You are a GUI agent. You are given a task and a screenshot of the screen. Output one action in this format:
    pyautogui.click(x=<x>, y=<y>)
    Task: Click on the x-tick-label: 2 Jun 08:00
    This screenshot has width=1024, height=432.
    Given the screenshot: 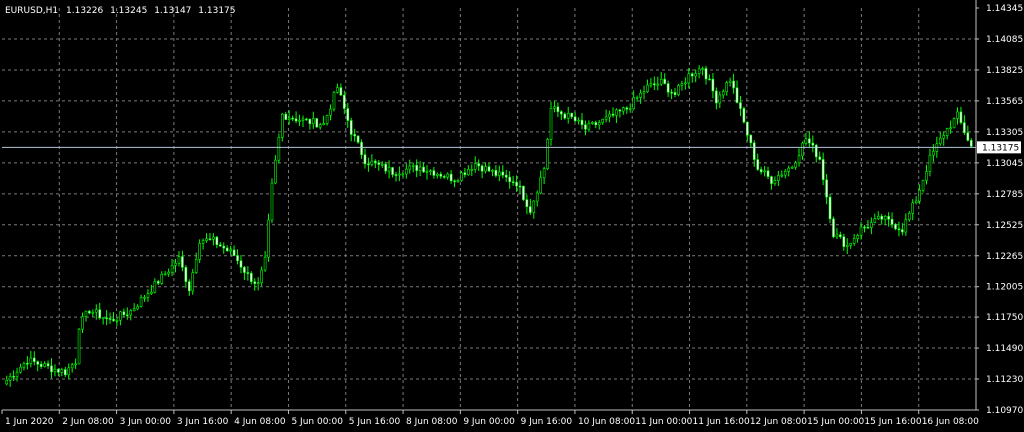 What is the action you would take?
    pyautogui.click(x=88, y=422)
    